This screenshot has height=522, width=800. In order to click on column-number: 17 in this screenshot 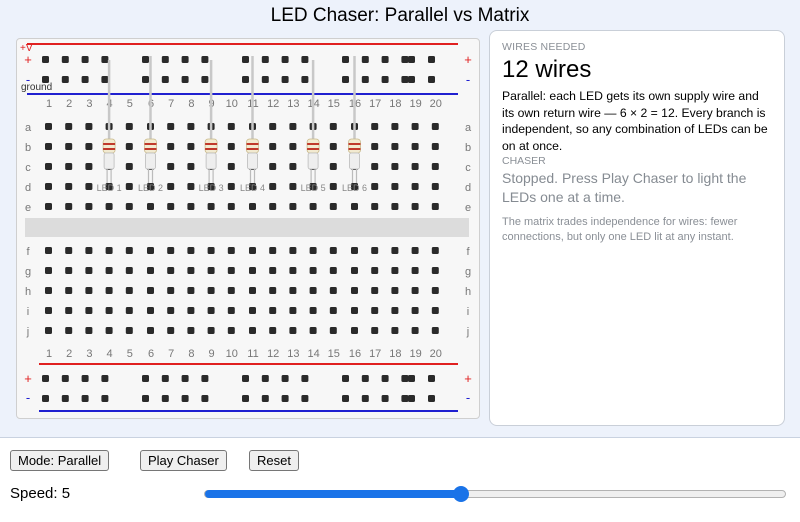, I will do `click(375, 354)`.